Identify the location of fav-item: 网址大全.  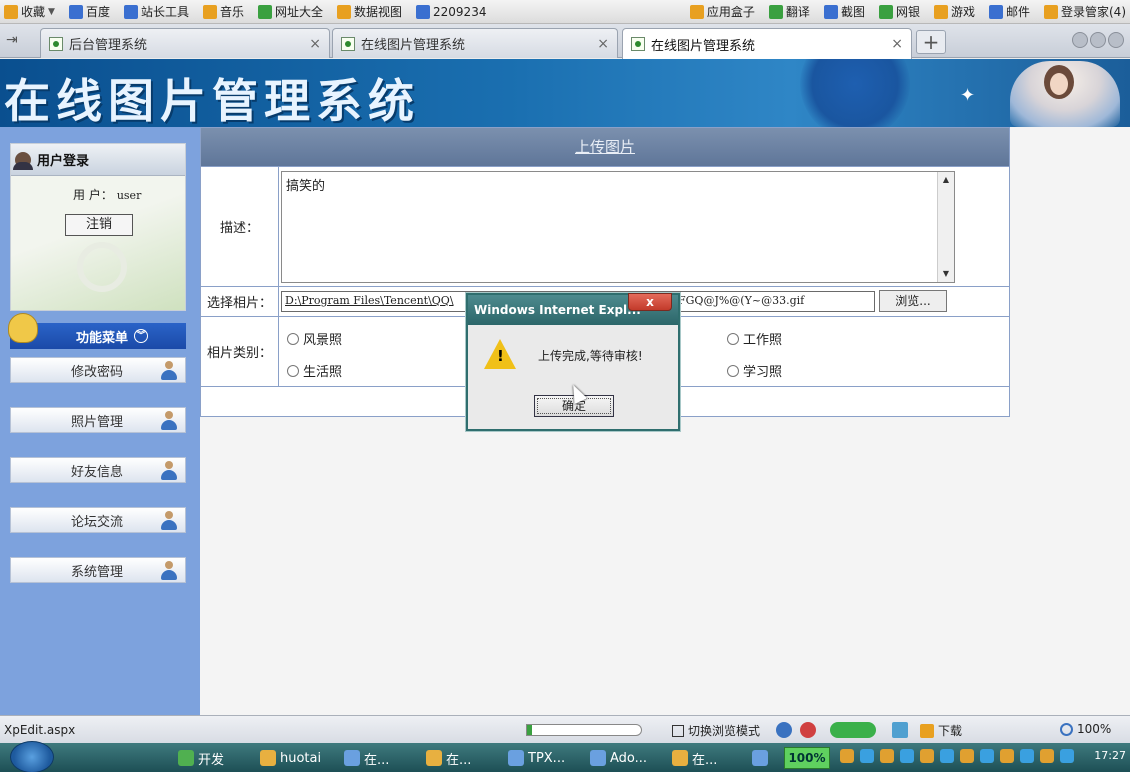
(290, 11).